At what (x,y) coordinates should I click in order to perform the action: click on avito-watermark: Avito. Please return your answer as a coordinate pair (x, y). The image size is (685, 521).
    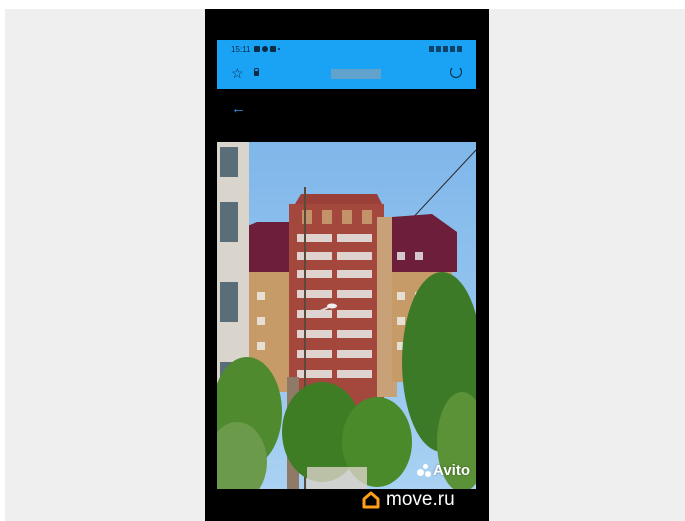
    Looking at the image, I should click on (443, 470).